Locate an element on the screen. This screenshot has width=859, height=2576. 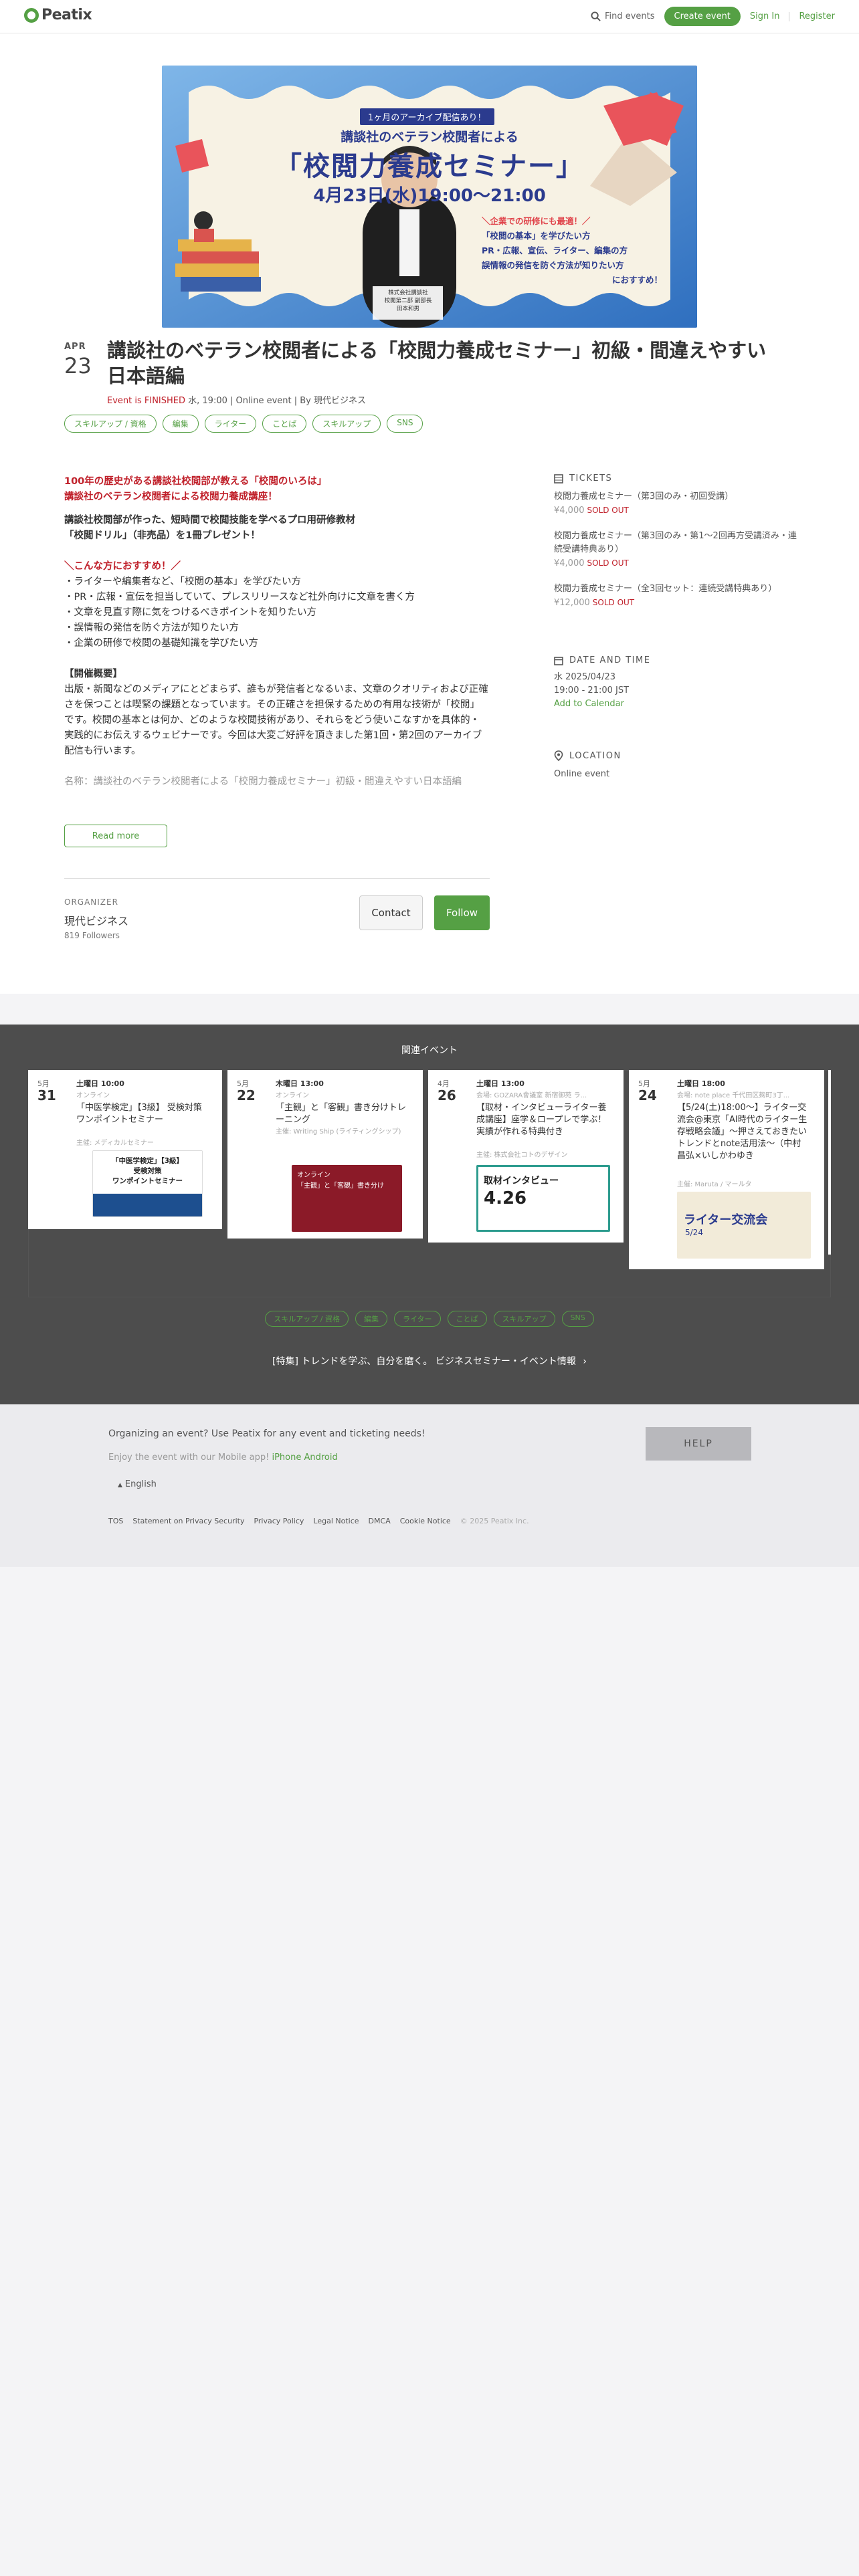
thumb-text: 「主観」と「客観」書き分け is located at coordinates (340, 1186).